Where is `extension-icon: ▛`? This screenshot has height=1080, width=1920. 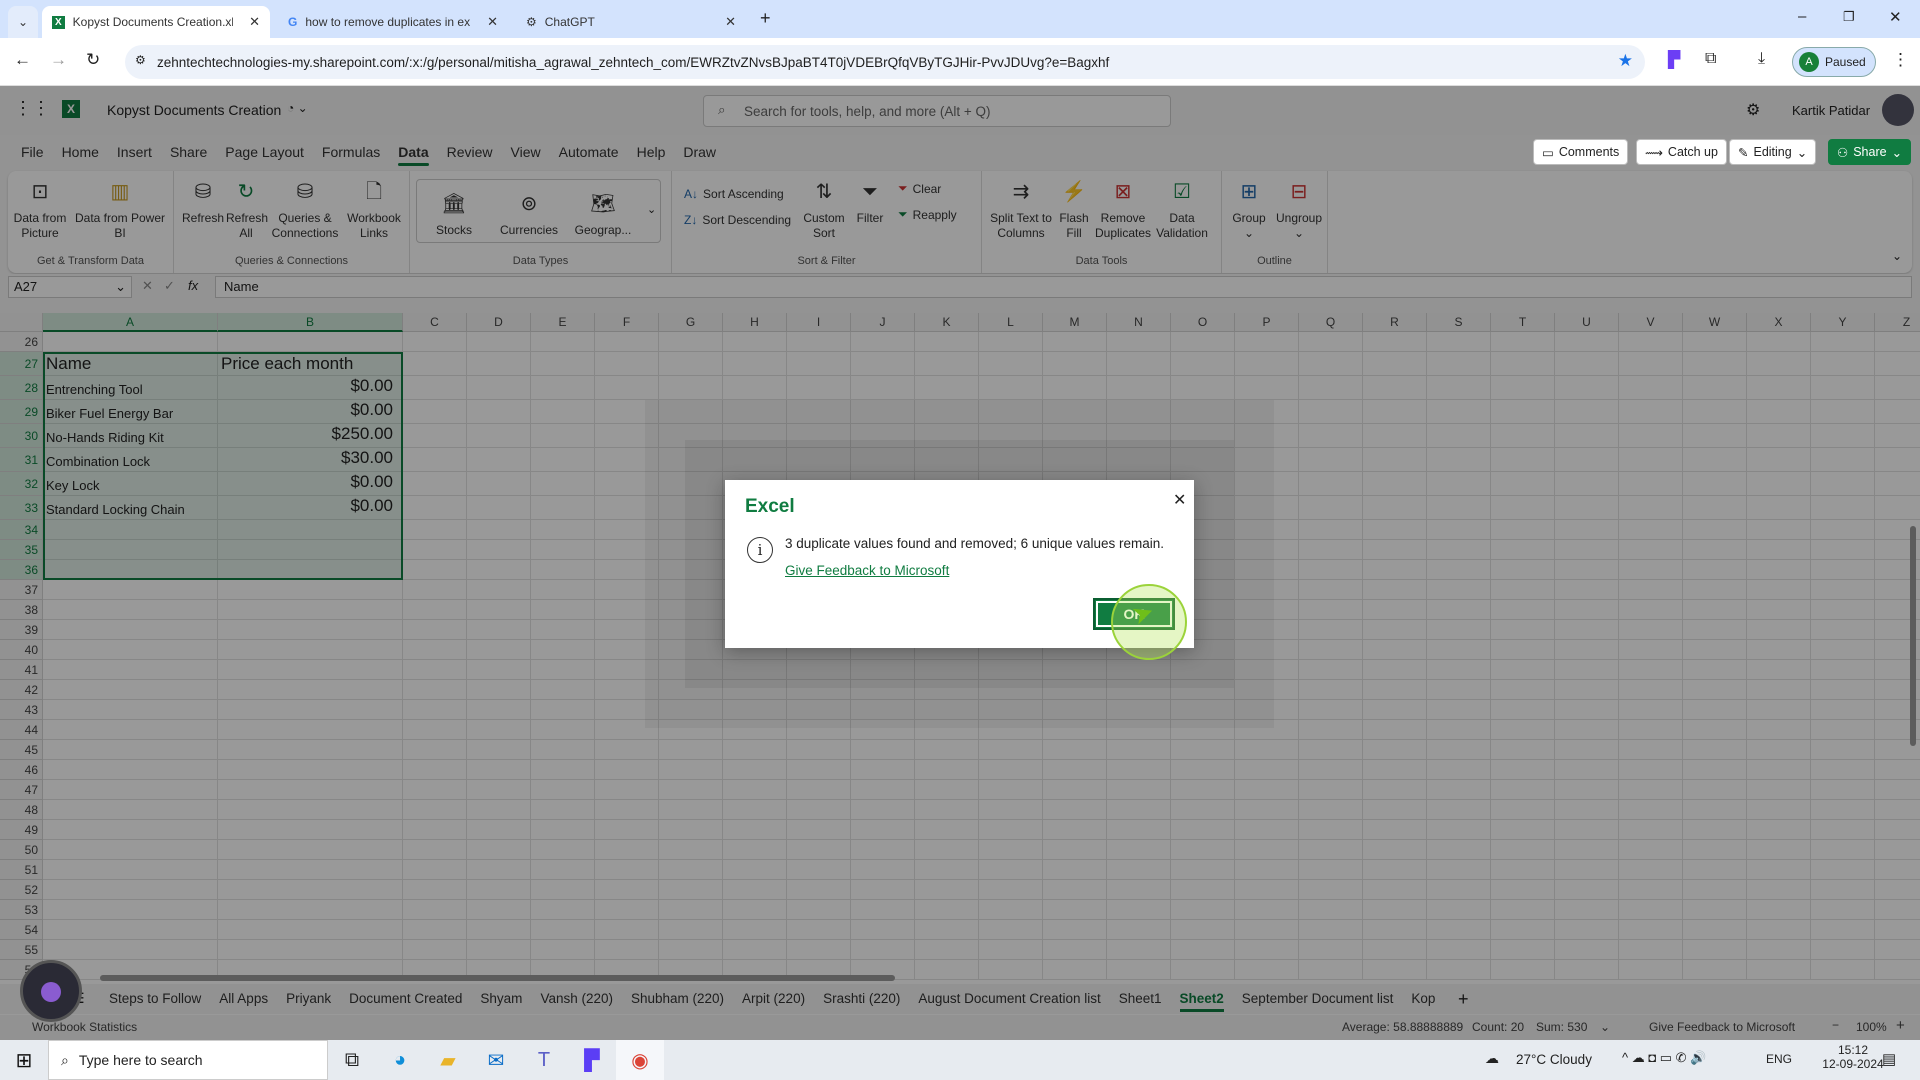 extension-icon: ▛ is located at coordinates (1674, 60).